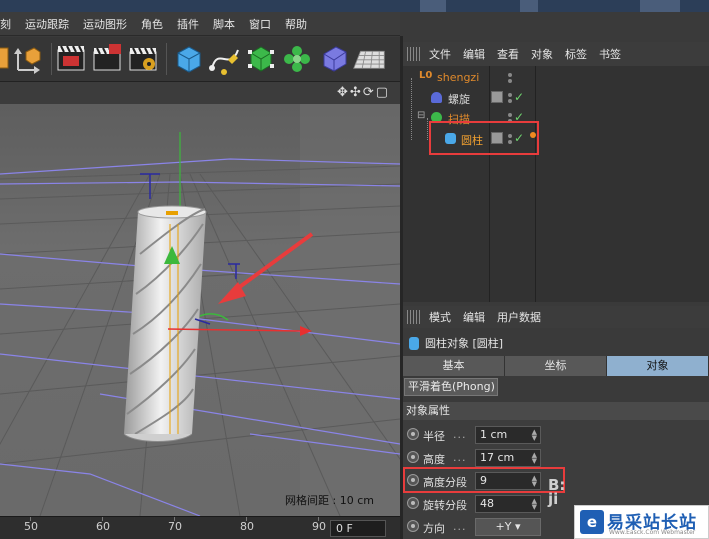 This screenshot has width=709, height=539. I want to click on watermark-badge: e 易采站长站 Www.Easck.Com Webmaster, so click(641, 522).